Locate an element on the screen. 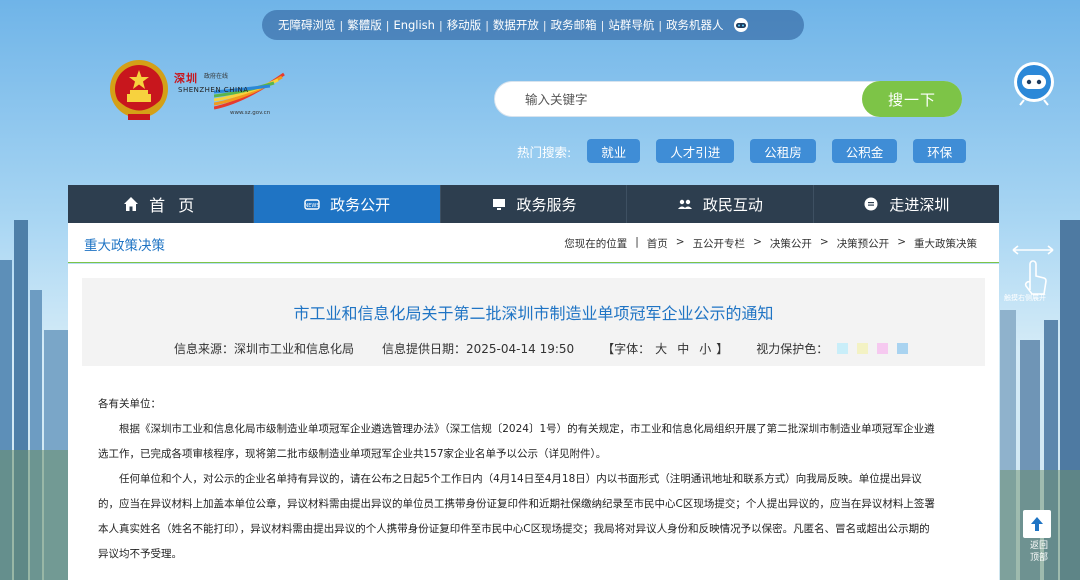 This screenshot has height=580, width=1080. breadcrumb-major-policy: 重大政策决策 is located at coordinates (945, 243).